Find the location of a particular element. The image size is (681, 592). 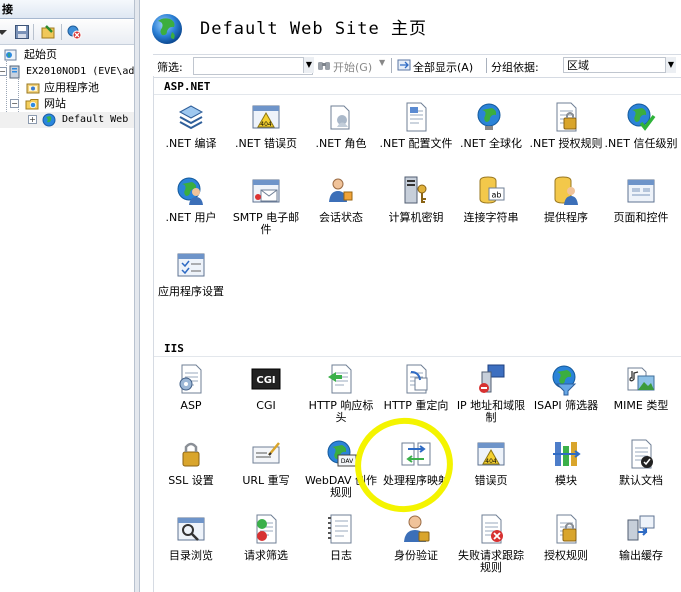

group-by-dropdown-arrow: ▼ is located at coordinates (670, 65).